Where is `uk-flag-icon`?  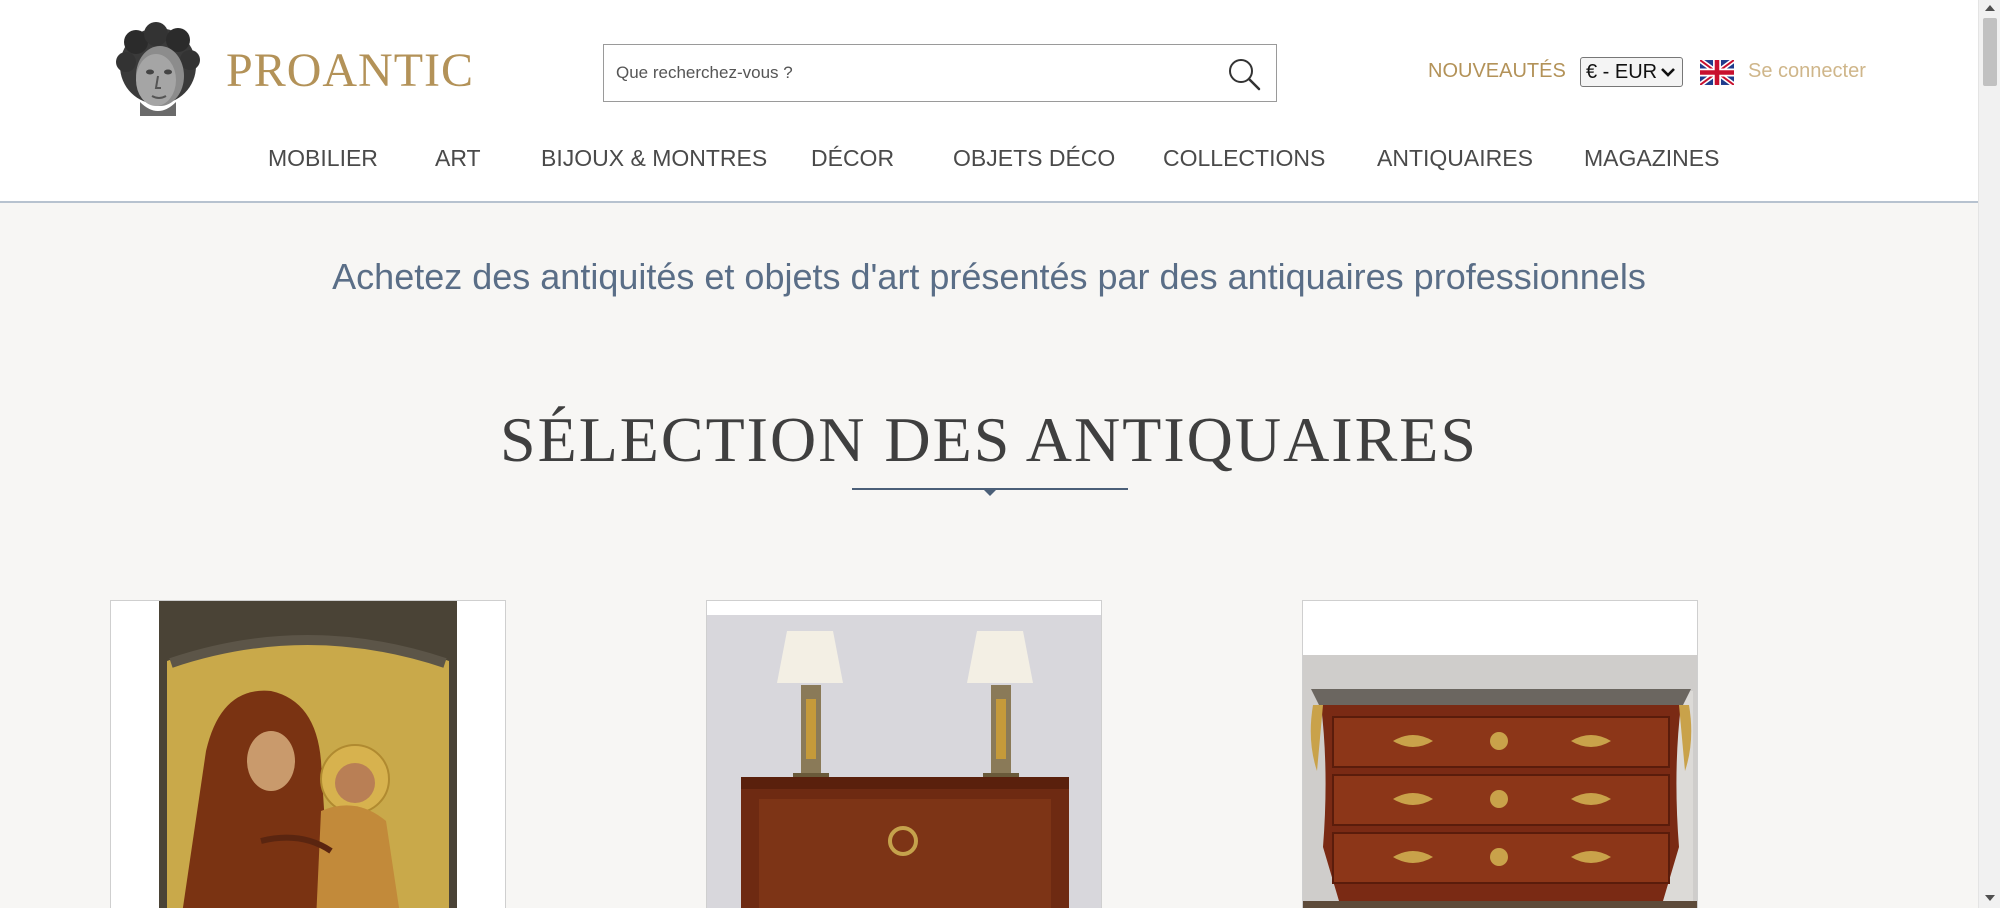 uk-flag-icon is located at coordinates (1717, 72).